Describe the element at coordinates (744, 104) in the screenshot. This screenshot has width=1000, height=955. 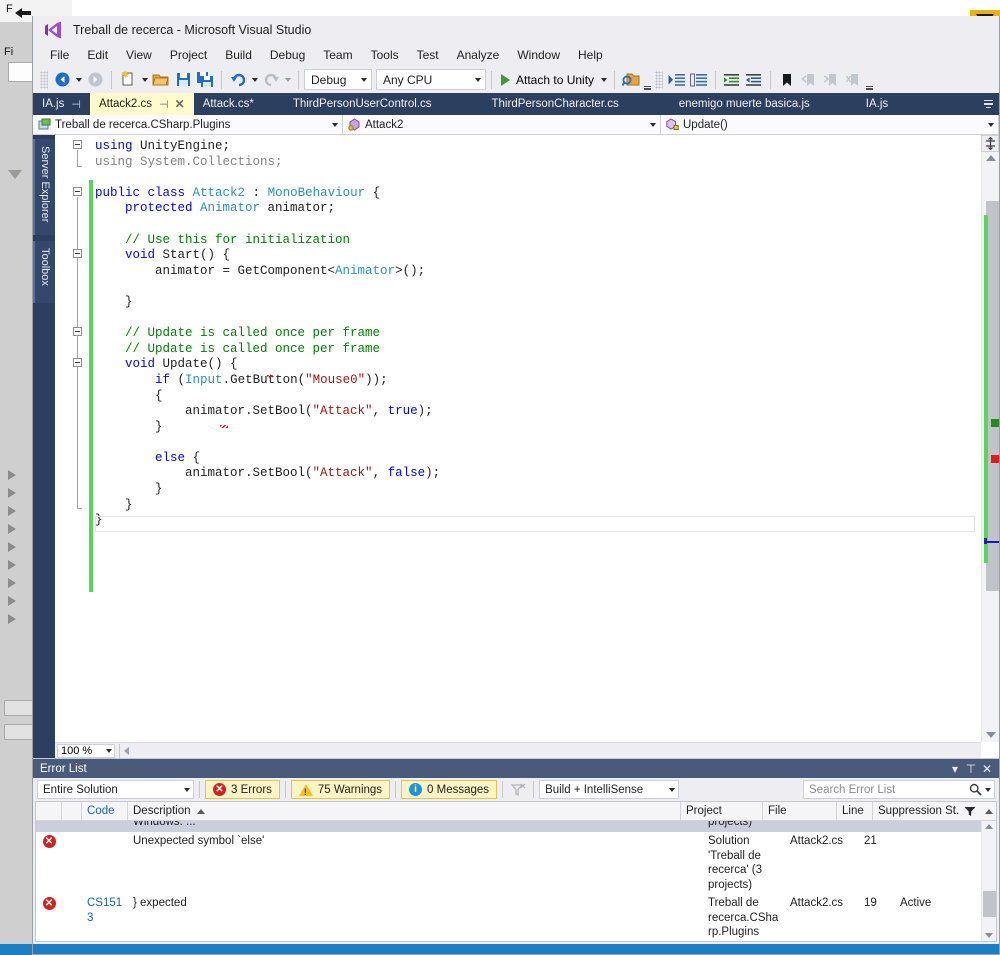
I see `tab-enemigo-muerte-basica-js: enemigo muerte basica.js` at that location.